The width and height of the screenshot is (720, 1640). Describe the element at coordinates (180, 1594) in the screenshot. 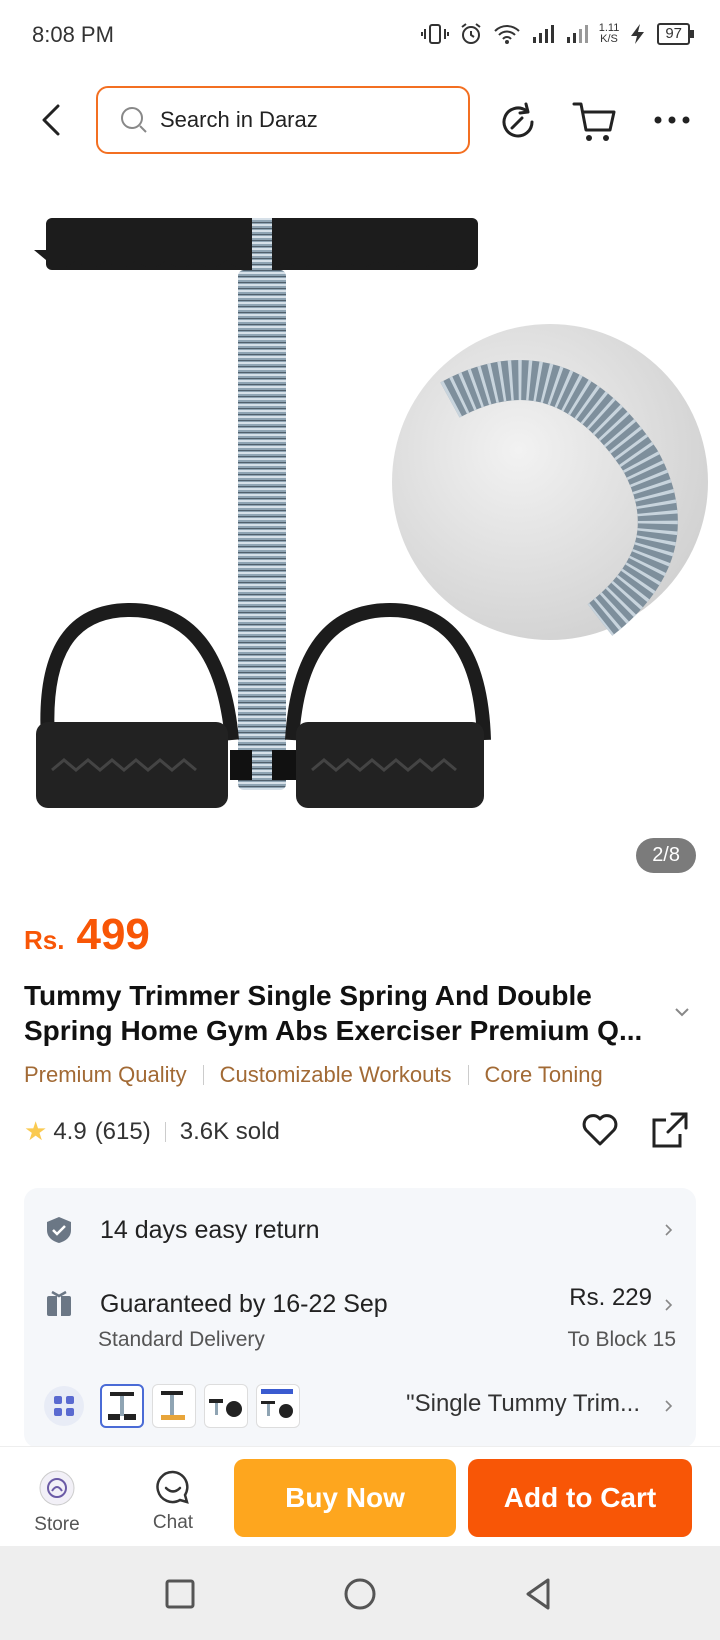

I see `recent-apps-icon` at that location.